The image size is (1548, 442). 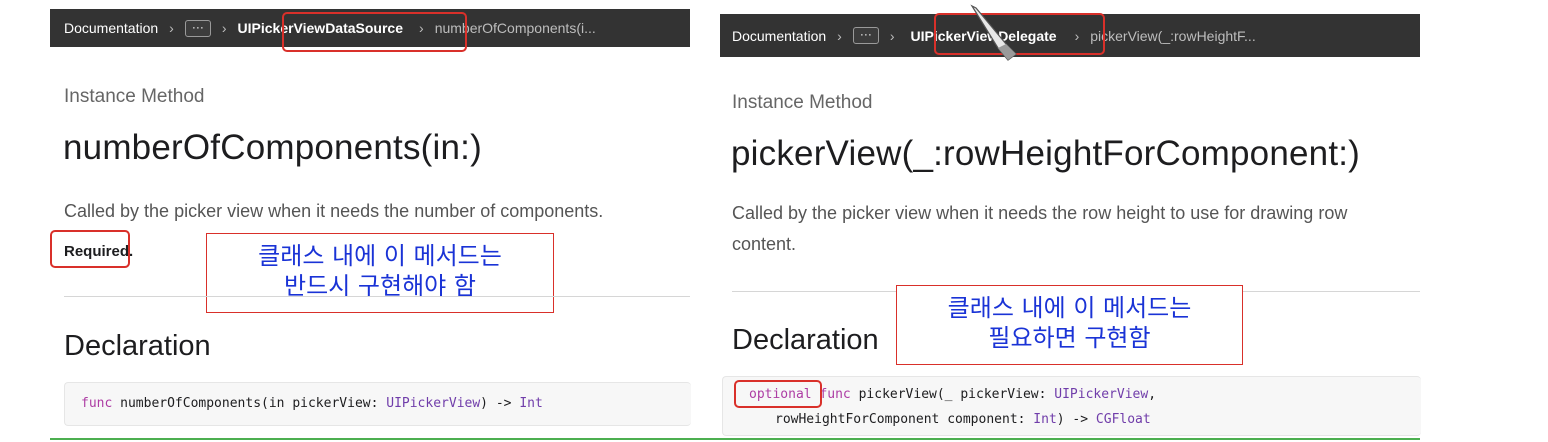 What do you see at coordinates (764, 244) in the screenshot?
I see `right-abstract-line2: content.` at bounding box center [764, 244].